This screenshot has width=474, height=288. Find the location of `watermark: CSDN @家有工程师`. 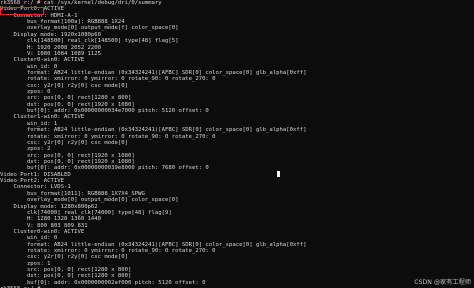

watermark: CSDN @家有工程师 is located at coordinates (442, 282).